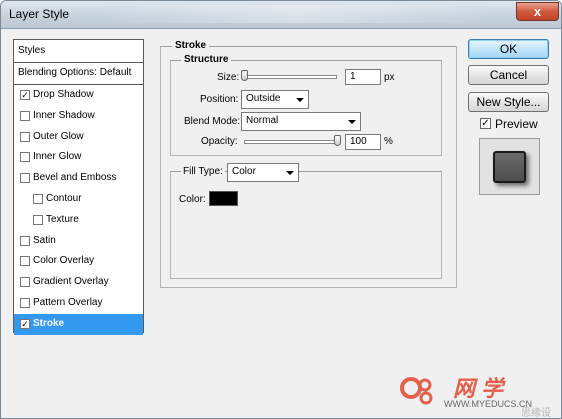 The image size is (562, 419). I want to click on style-item-label: Bevel and Emboss, so click(75, 178).